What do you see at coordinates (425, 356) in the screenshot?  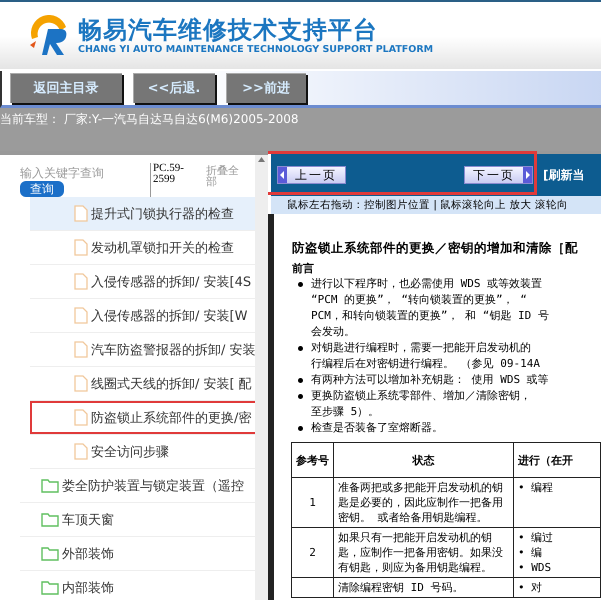 I see `bullet-text: 对钥匙进行编程时，需要一把能开启发动机的 行编程后在对密钥进行编程。 （参见 09-14A` at bounding box center [425, 356].